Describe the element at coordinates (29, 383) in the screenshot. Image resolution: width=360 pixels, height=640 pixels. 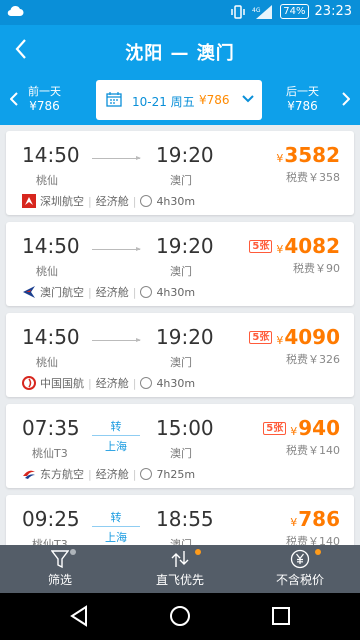
I see `air-china-logo-icon` at that location.